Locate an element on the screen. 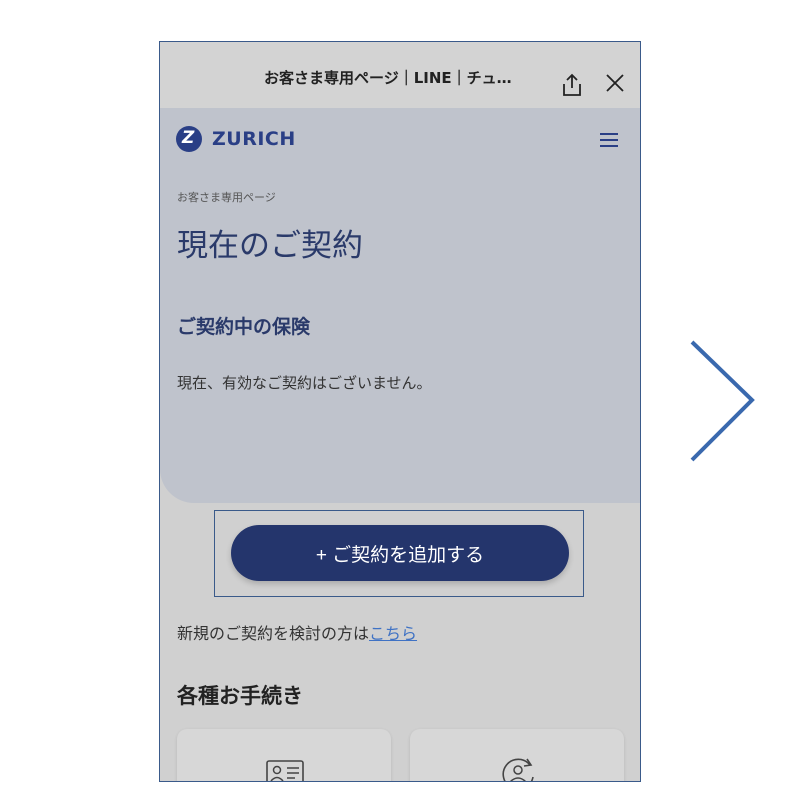 This screenshot has width=800, height=800. id-card-icon is located at coordinates (285, 770).